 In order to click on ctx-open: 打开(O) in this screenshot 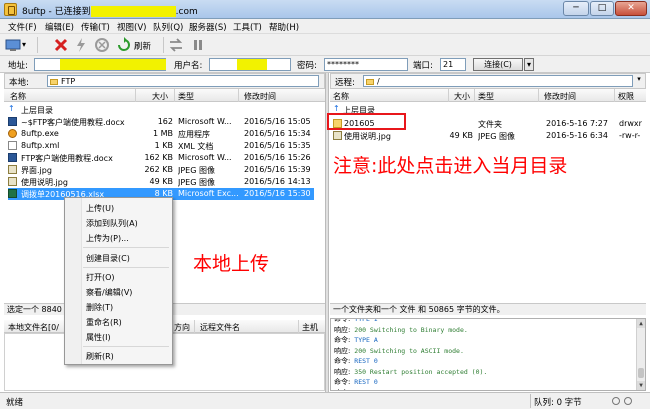, I will do `click(100, 277)`.